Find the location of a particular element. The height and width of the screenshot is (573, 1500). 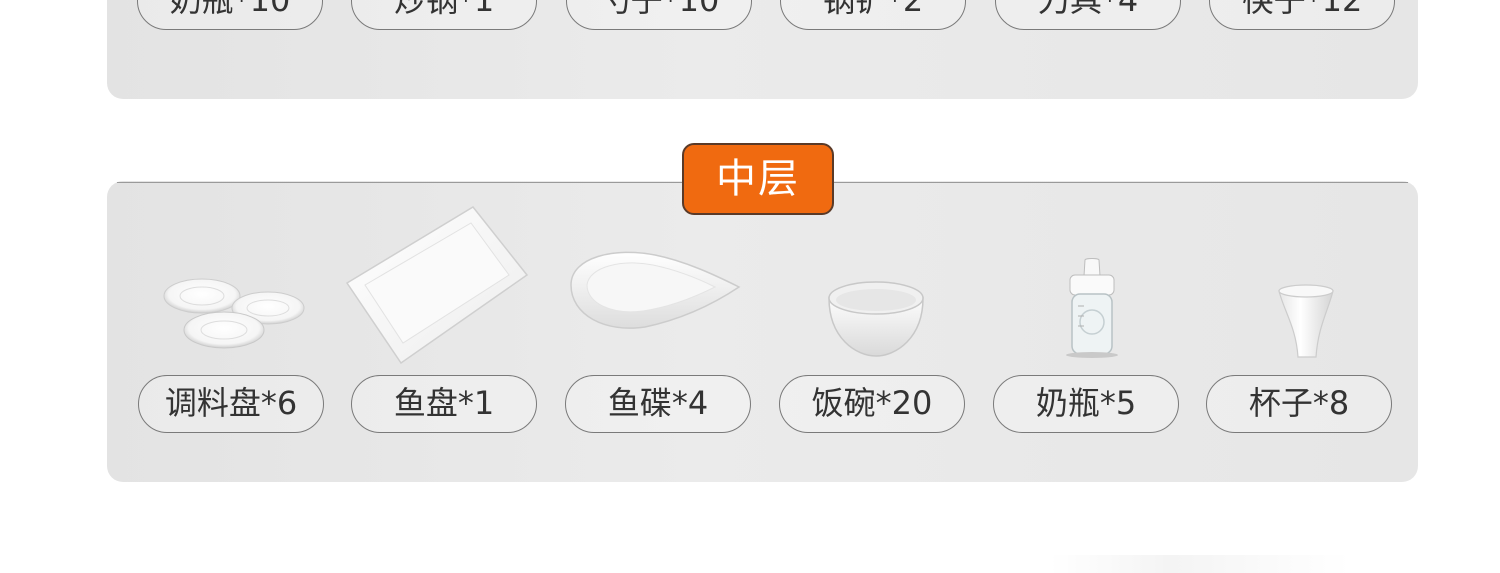

top-item-label-2: 炒锅*1 is located at coordinates (444, 15).